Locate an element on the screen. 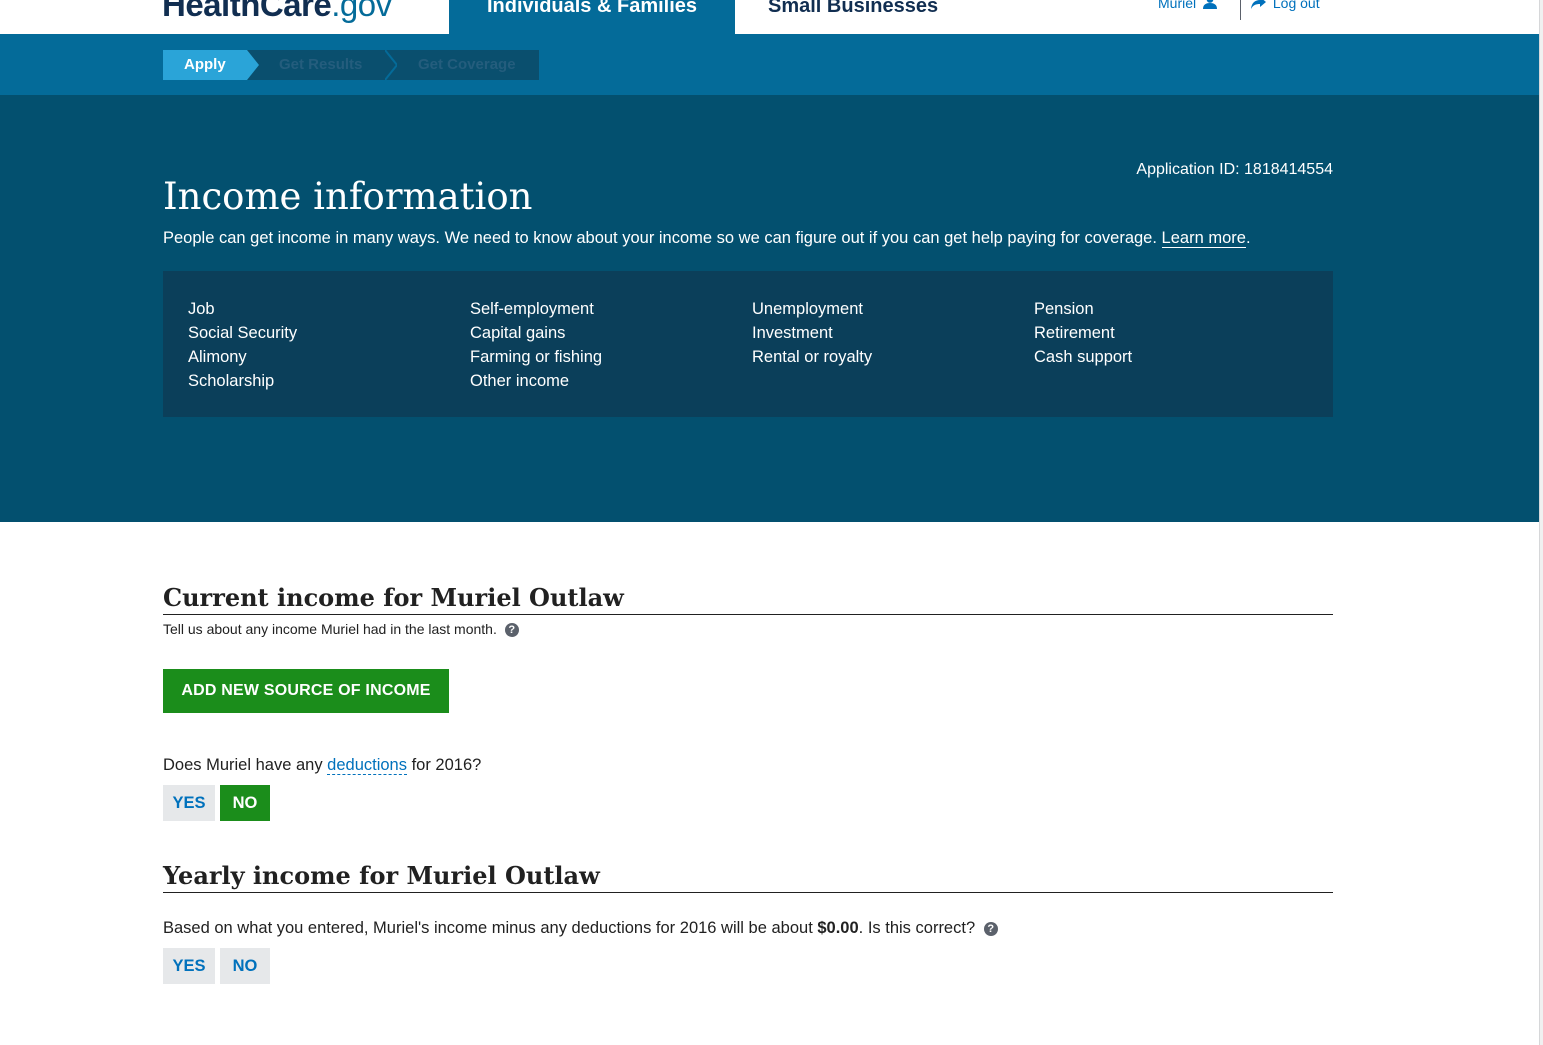 This screenshot has height=1045, width=1543. healthcare-gov-logo: HealthCare.gov is located at coordinates (277, 12).